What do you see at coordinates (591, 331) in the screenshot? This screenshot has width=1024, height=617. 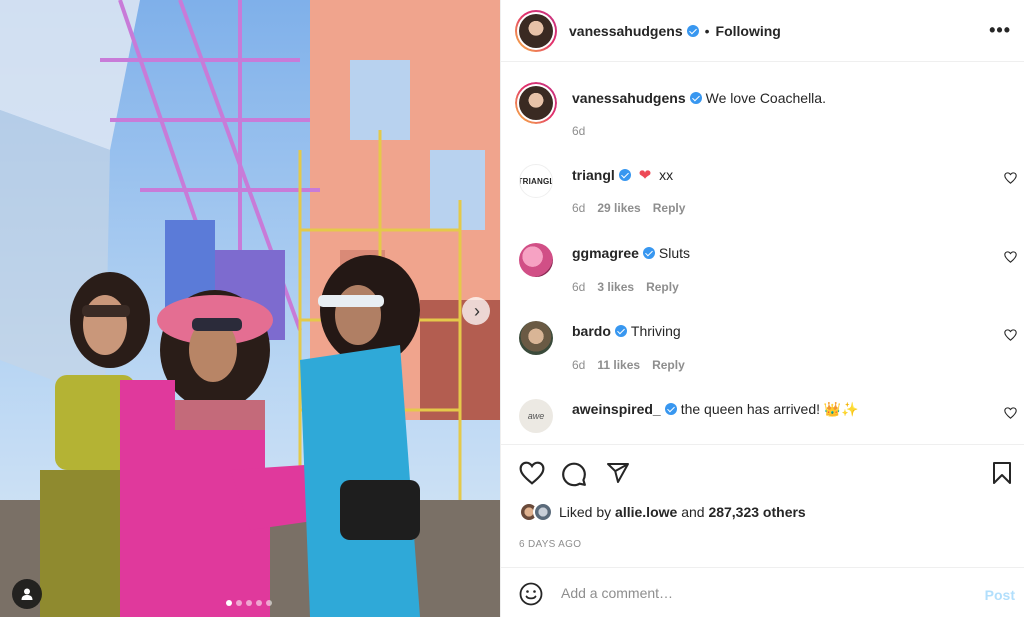 I see `comment-username: bardo` at bounding box center [591, 331].